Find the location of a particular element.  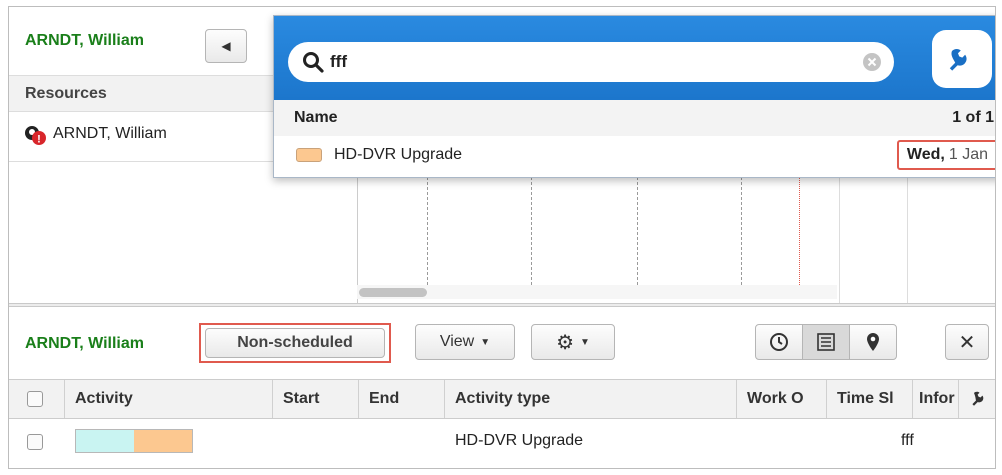

search-icon is located at coordinates (313, 62).